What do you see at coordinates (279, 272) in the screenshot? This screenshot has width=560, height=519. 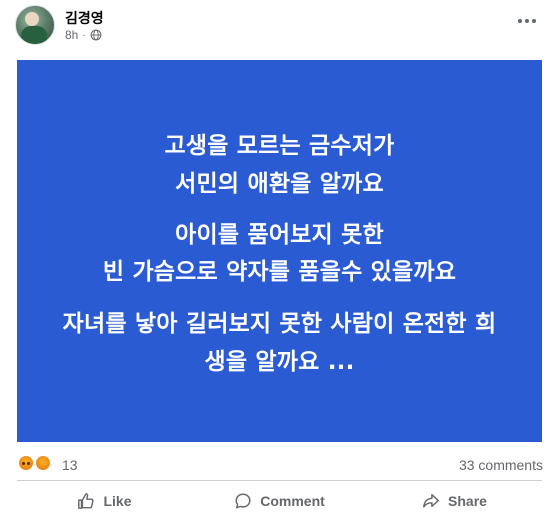 I see `image-text-line-4: 빈 가슴으로 약자를 품을수 있을까요` at bounding box center [279, 272].